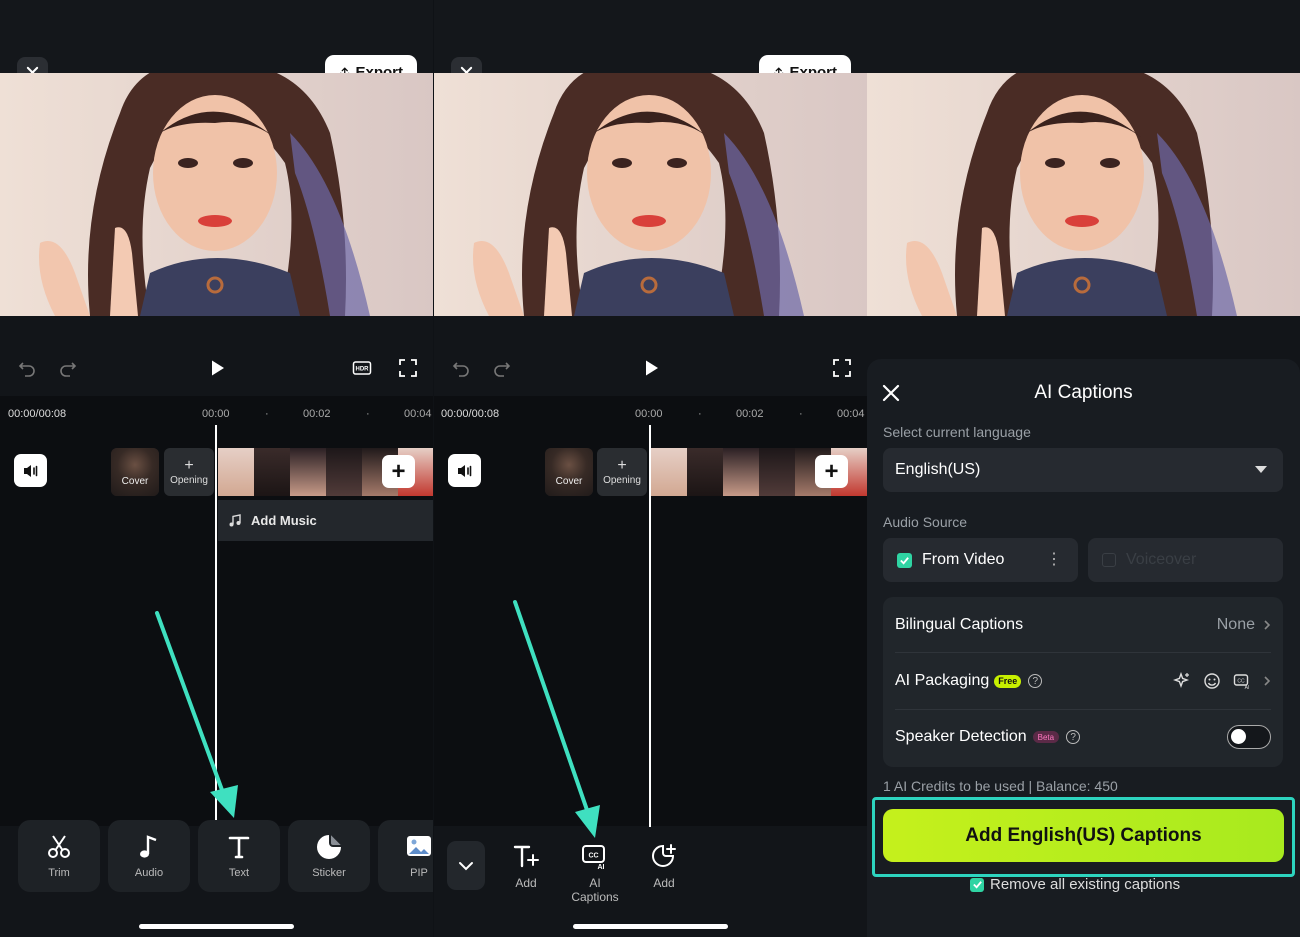 The width and height of the screenshot is (1300, 937). What do you see at coordinates (942, 680) in the screenshot?
I see `ai-packaging-label: AI Packaging` at bounding box center [942, 680].